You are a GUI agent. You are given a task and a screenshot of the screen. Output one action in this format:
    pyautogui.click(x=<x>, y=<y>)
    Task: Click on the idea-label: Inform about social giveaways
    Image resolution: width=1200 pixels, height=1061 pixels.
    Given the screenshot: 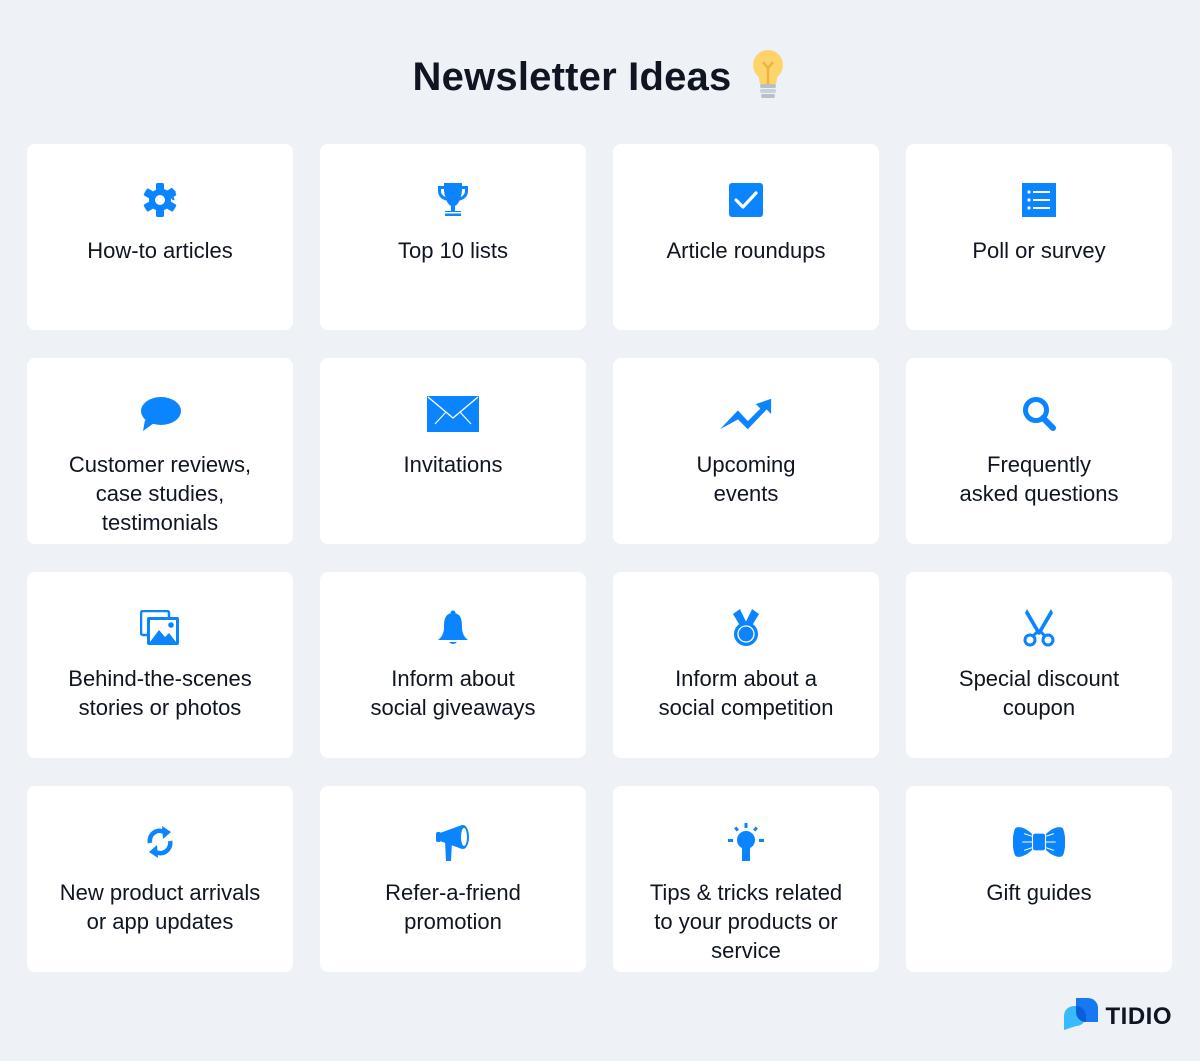 What is the action you would take?
    pyautogui.click(x=453, y=693)
    